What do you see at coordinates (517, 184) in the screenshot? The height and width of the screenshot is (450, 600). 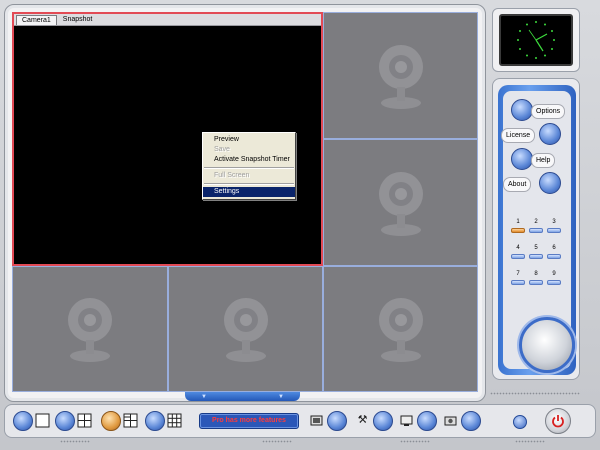 I see `about-label: About` at bounding box center [517, 184].